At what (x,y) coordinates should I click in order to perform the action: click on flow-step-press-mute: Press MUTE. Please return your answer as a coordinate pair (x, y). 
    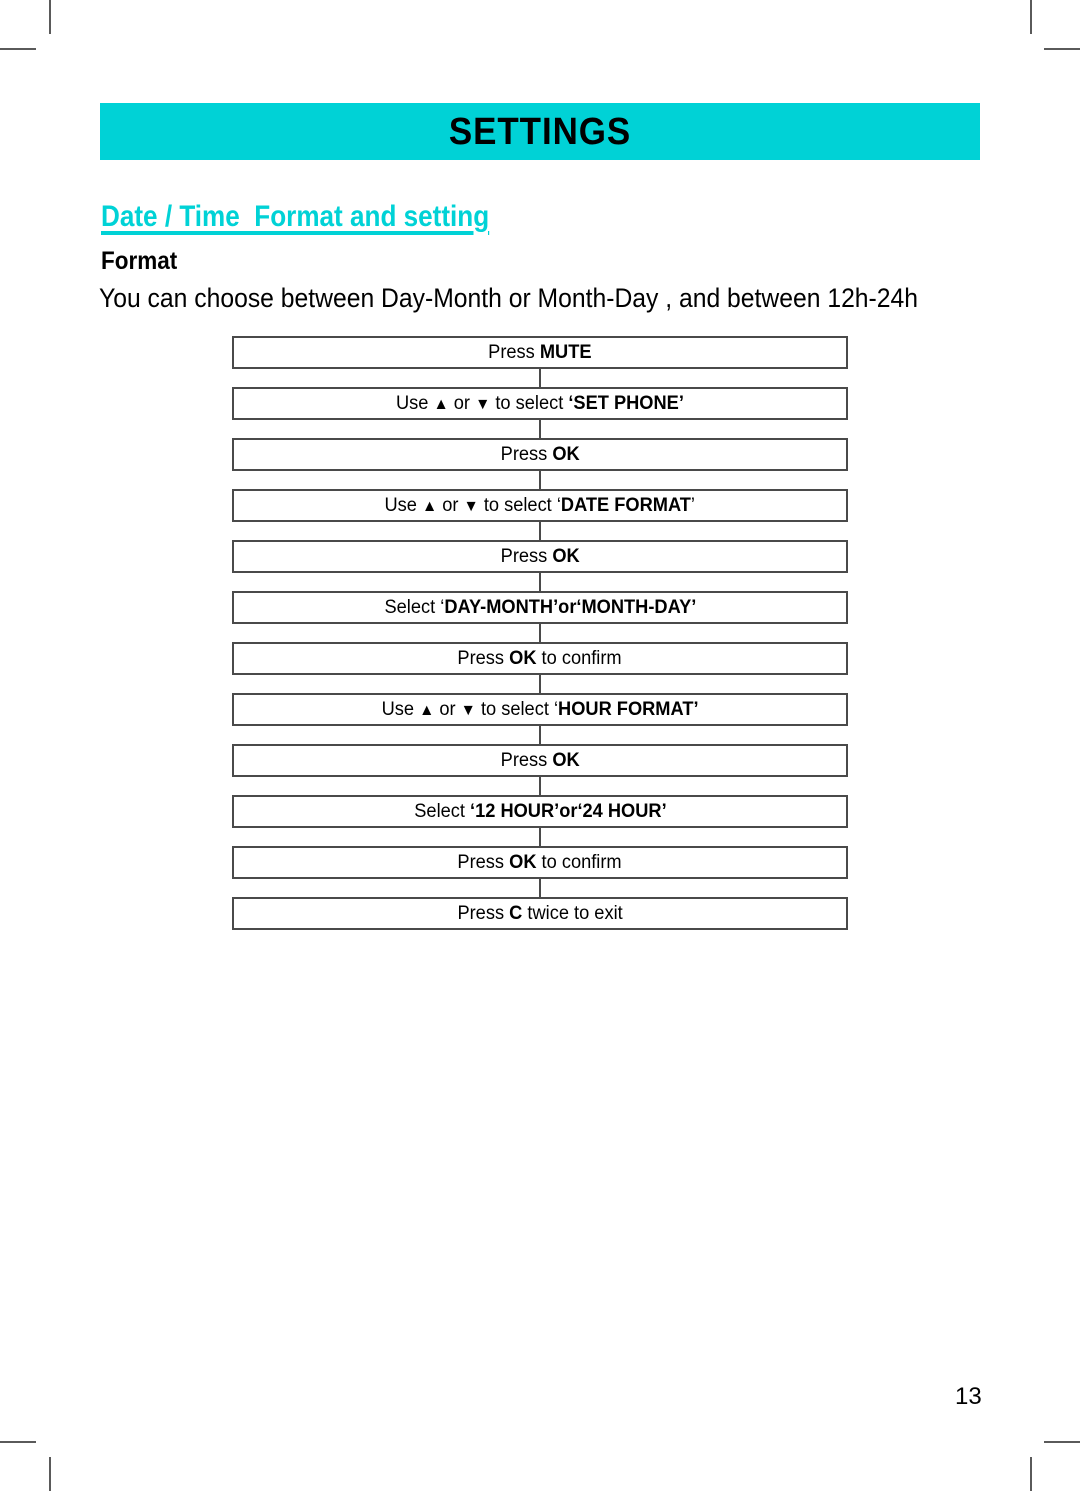
    Looking at the image, I should click on (540, 352).